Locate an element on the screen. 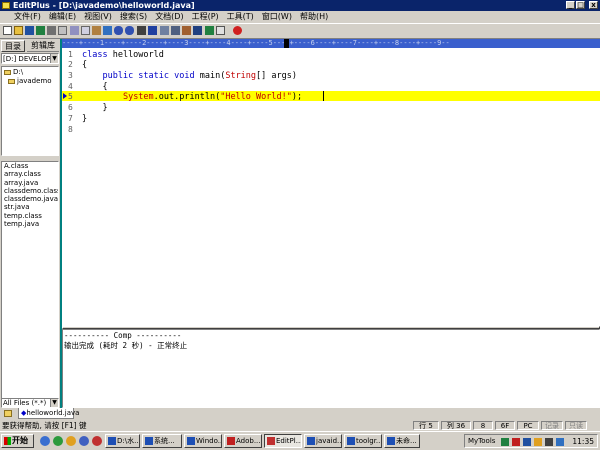 The height and width of the screenshot is (450, 600). folder-label: javademo is located at coordinates (34, 81).